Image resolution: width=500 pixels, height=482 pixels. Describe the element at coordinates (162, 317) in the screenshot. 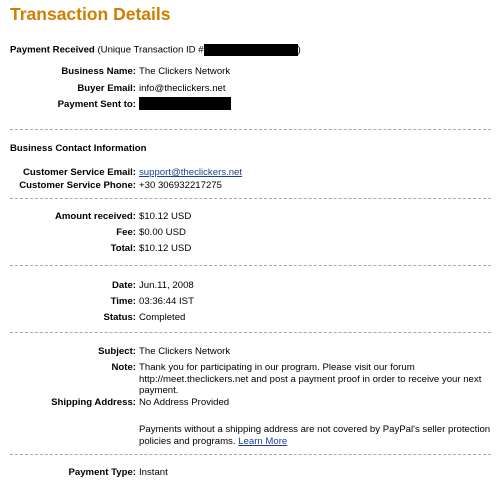

I see `status-value: Completed` at that location.